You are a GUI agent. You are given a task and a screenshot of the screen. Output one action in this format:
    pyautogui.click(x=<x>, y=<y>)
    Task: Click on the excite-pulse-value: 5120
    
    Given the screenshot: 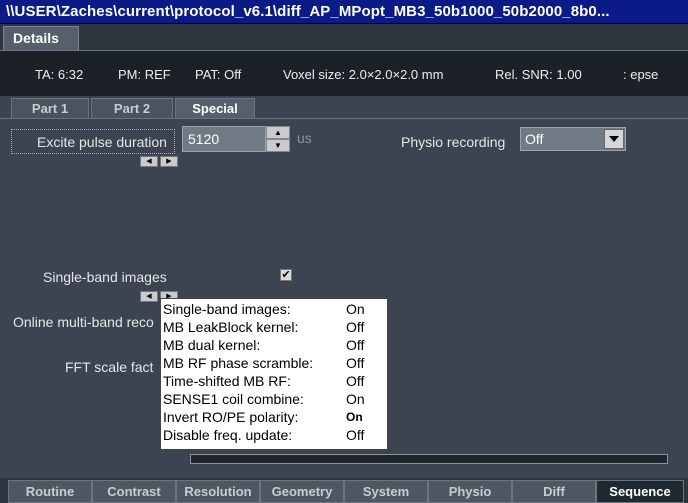 What is the action you would take?
    pyautogui.click(x=204, y=139)
    